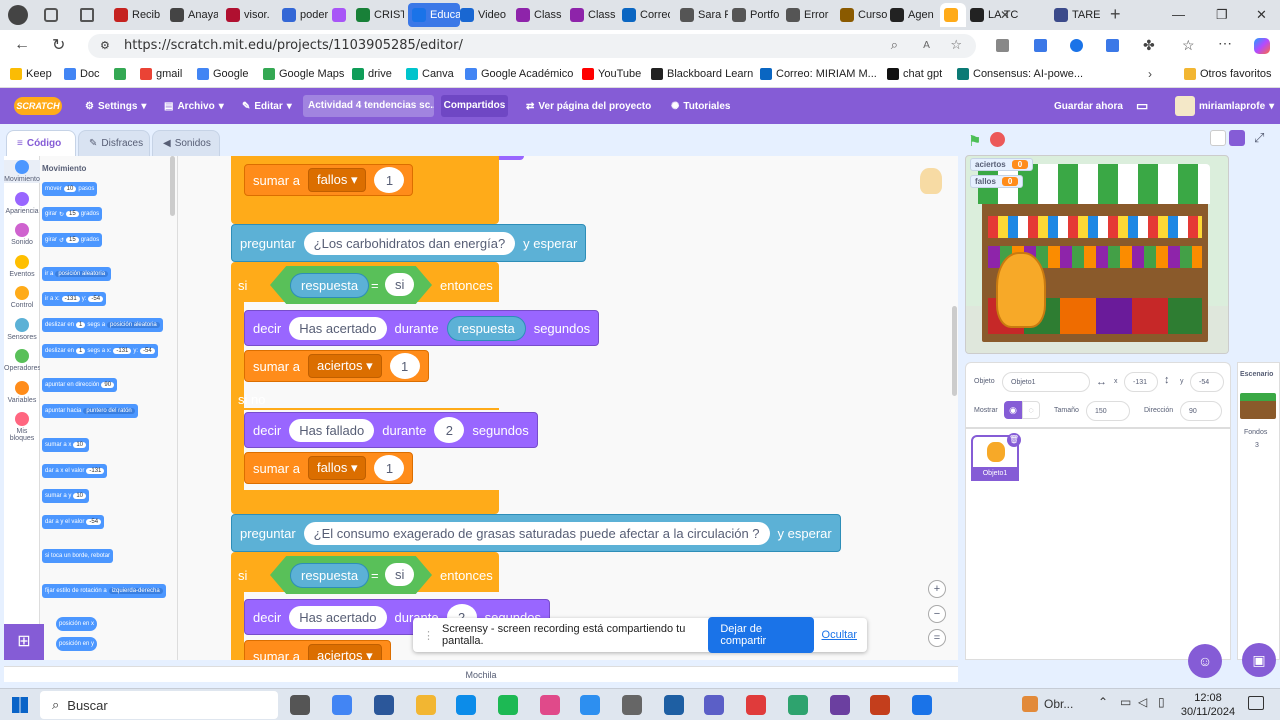 Image resolution: width=1280 pixels, height=720 pixels. Describe the element at coordinates (338, 328) in the screenshot. I see `text-input: Has acertado` at that location.